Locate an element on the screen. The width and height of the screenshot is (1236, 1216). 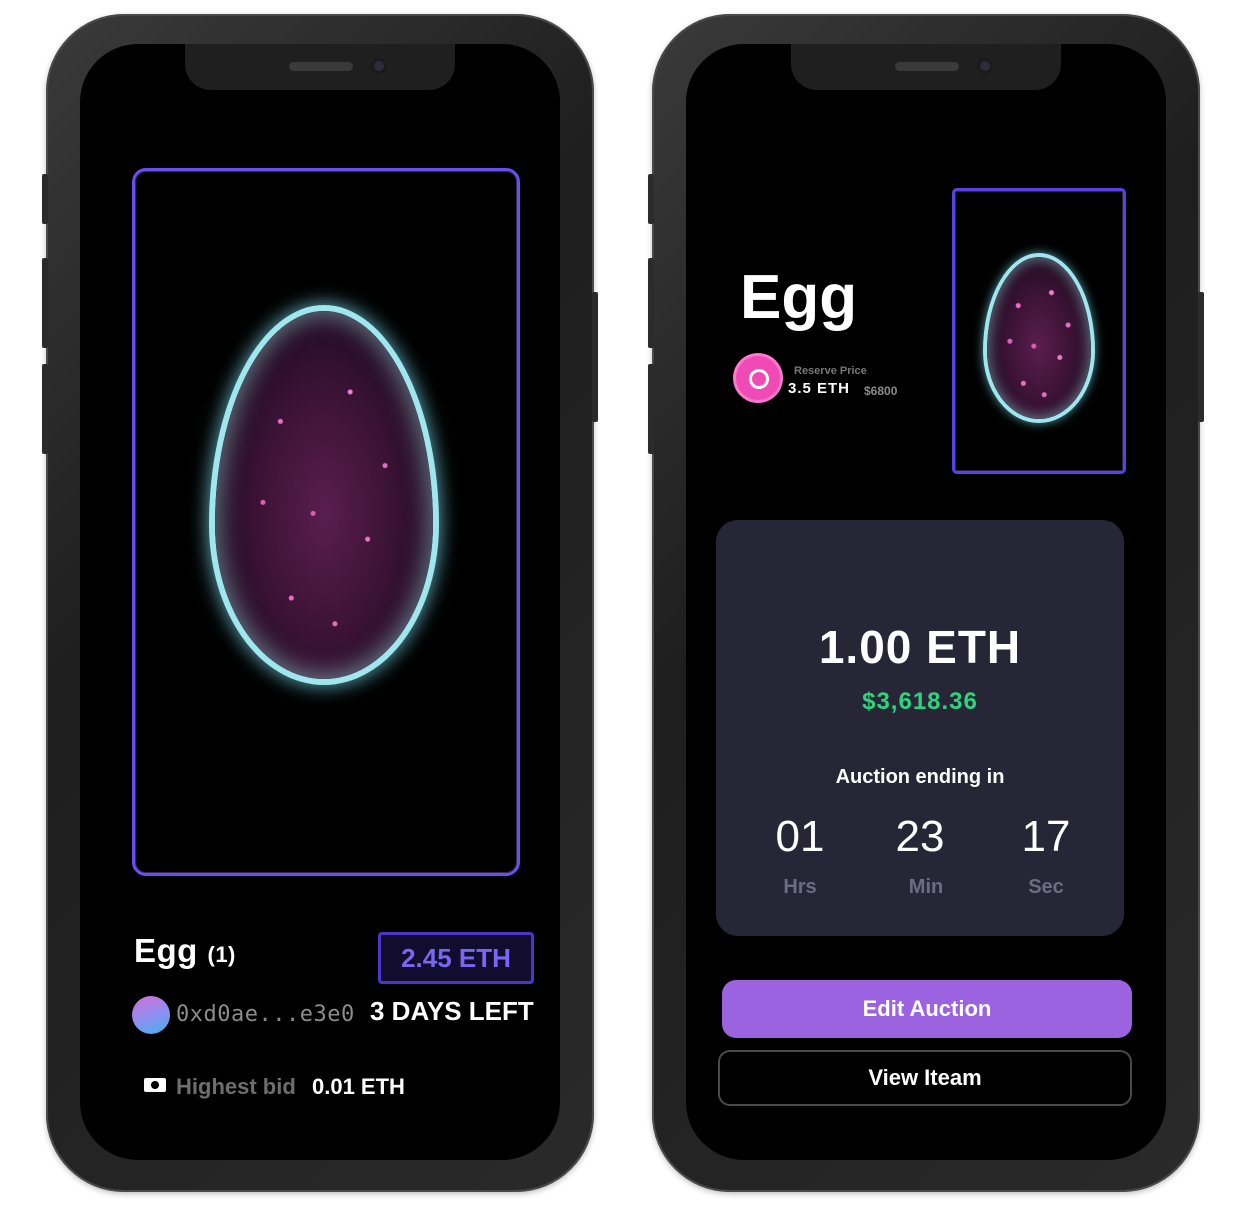
countdown-hours-label: Hrs is located at coordinates (800, 887).